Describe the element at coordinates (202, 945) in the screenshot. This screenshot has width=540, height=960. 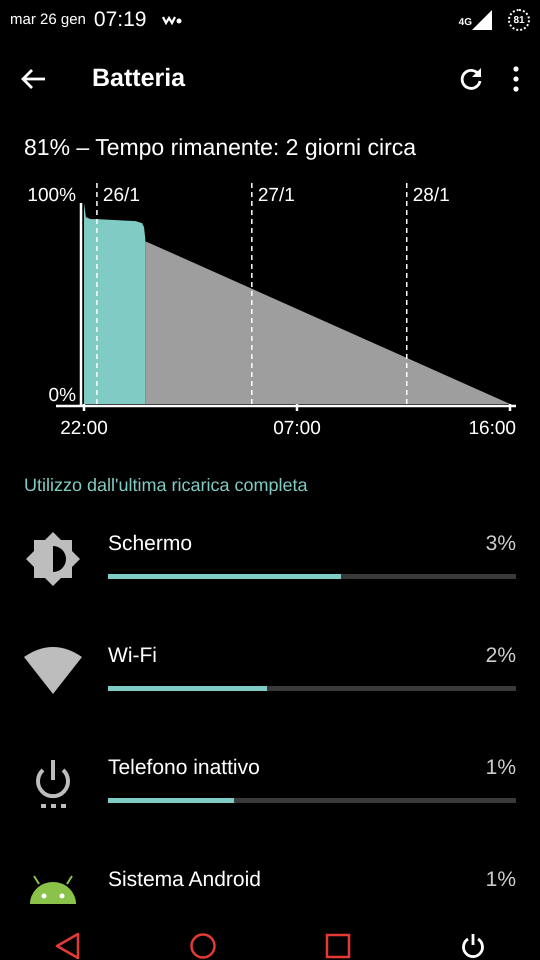
I see `home-circle-icon` at that location.